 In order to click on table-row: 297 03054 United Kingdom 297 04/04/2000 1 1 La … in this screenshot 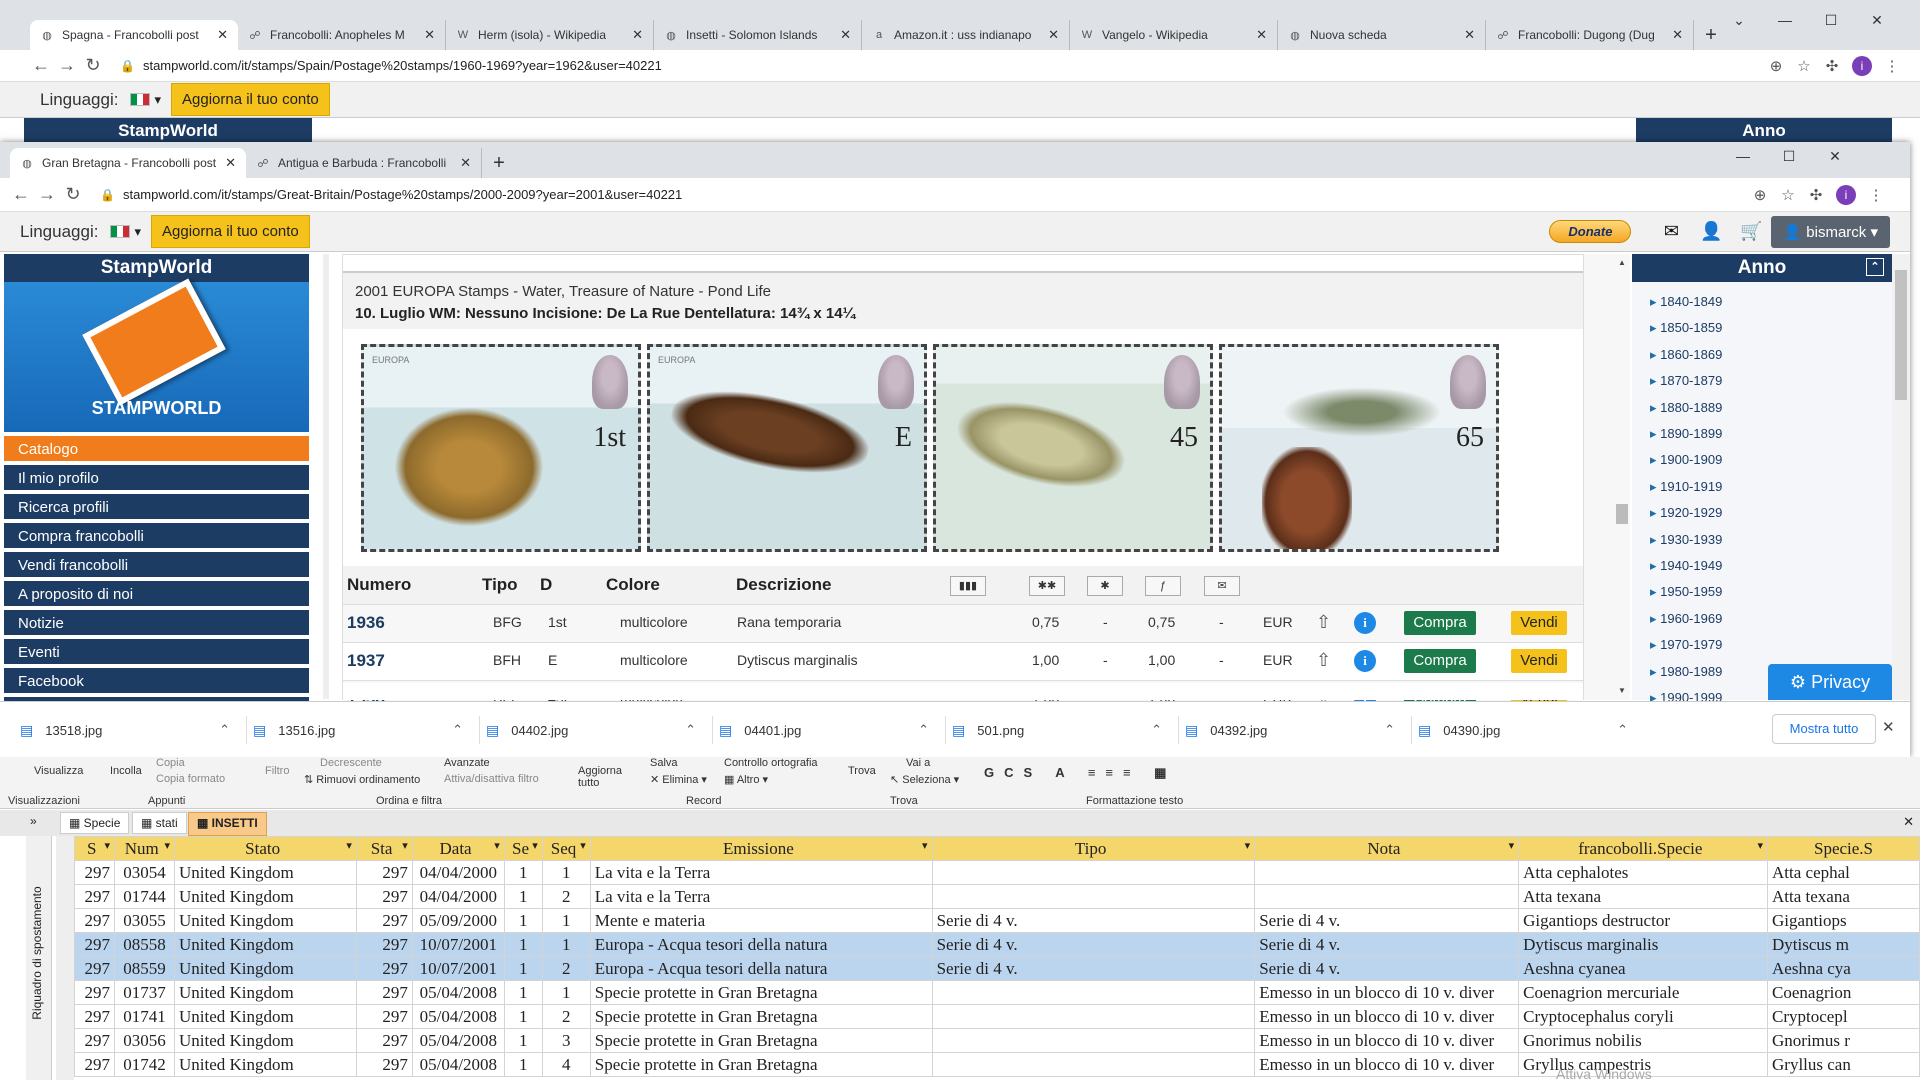, I will do `click(997, 872)`.